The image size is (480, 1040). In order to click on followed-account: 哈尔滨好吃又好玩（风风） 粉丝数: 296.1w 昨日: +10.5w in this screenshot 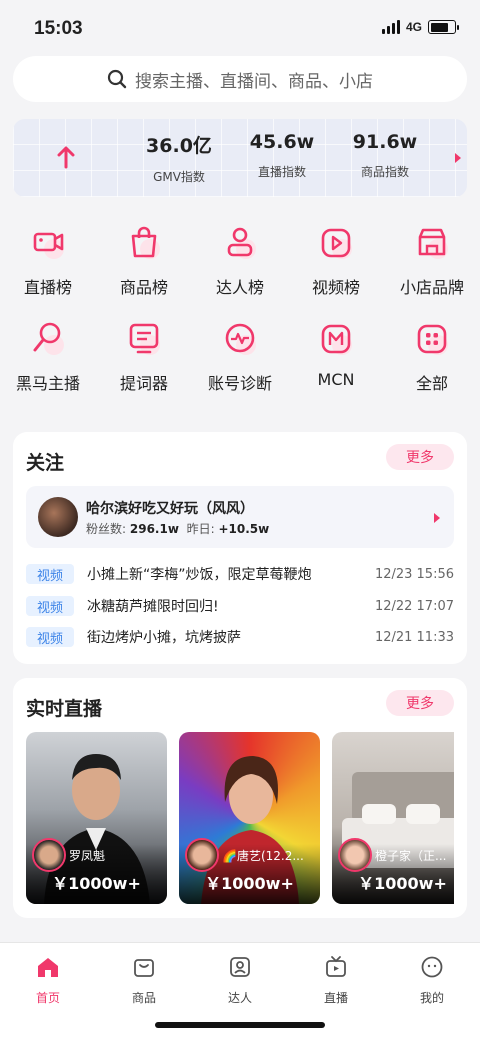, I will do `click(240, 517)`.